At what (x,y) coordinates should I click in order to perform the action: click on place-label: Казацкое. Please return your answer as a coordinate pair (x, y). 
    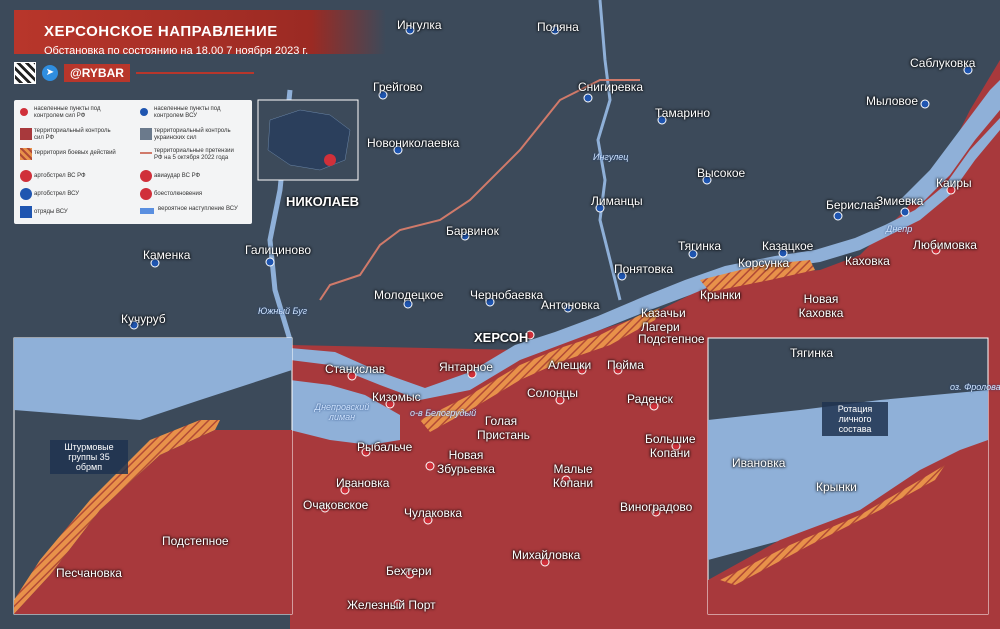
    Looking at the image, I should click on (788, 246).